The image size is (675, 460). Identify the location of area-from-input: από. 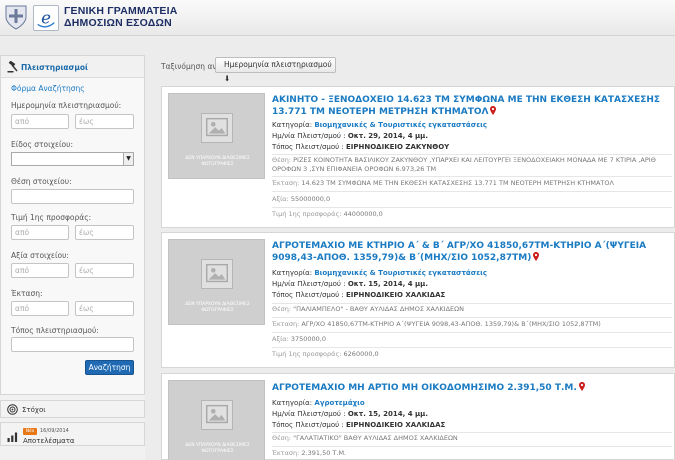
(40, 308).